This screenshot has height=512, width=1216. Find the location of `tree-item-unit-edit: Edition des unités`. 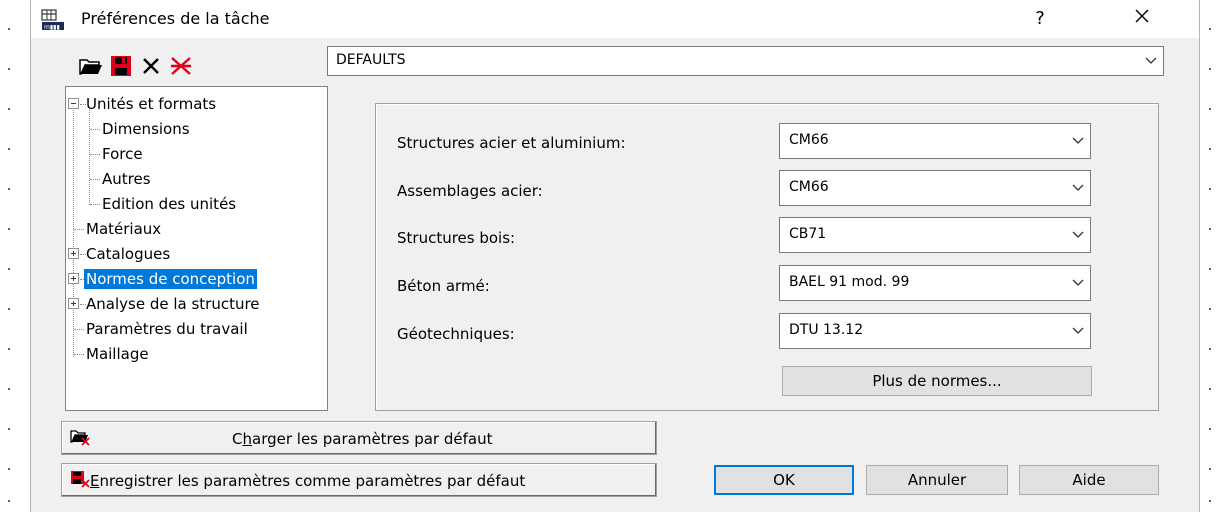

tree-item-unit-edit: Edition des unités is located at coordinates (169, 204).